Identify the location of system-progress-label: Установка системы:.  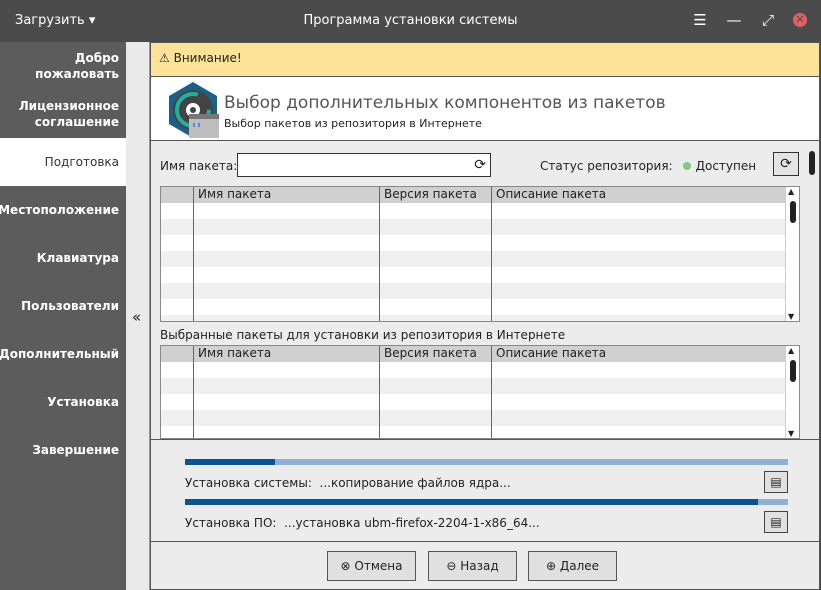
(248, 483).